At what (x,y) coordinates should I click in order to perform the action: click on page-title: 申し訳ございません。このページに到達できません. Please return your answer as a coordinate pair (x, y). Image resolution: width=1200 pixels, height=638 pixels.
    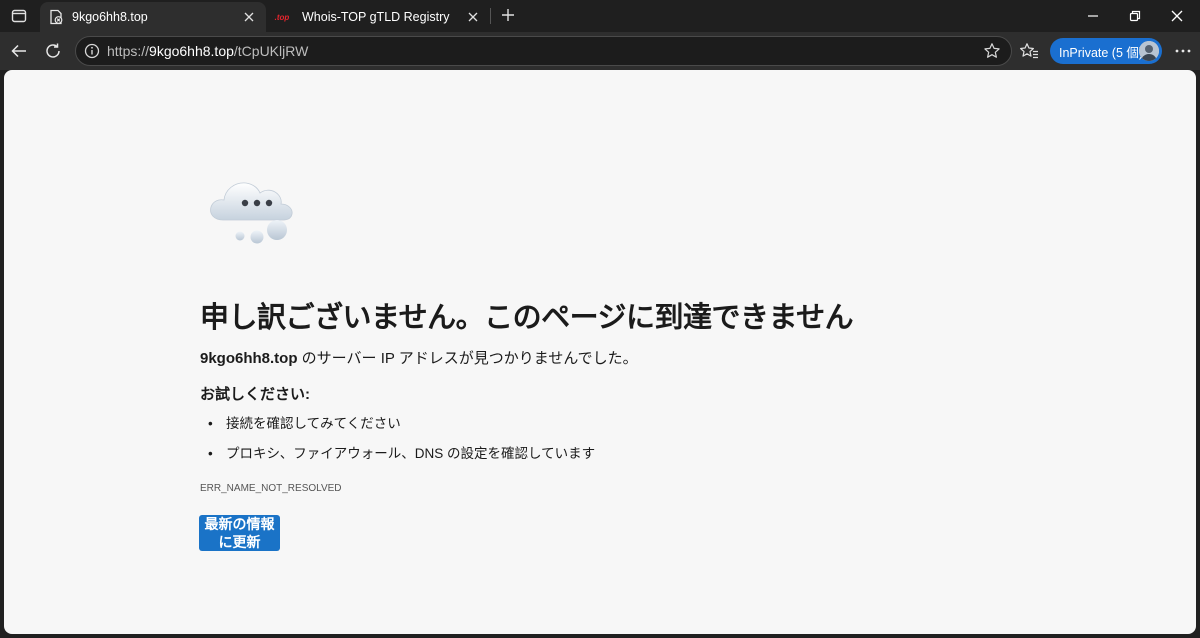
    Looking at the image, I should click on (527, 318).